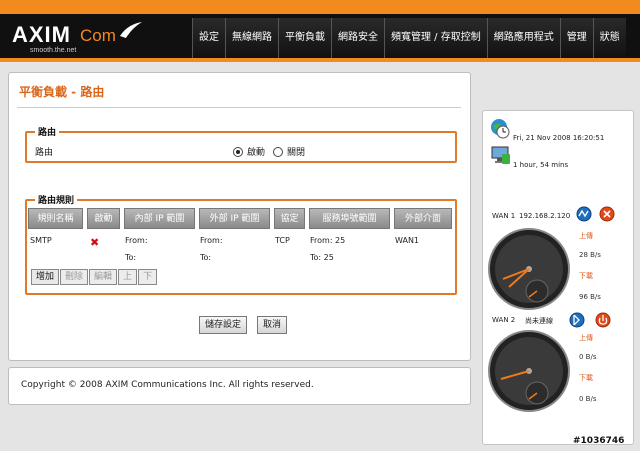 This screenshot has height=451, width=640. Describe the element at coordinates (131, 30) in the screenshot. I see `swoosh-icon` at that location.